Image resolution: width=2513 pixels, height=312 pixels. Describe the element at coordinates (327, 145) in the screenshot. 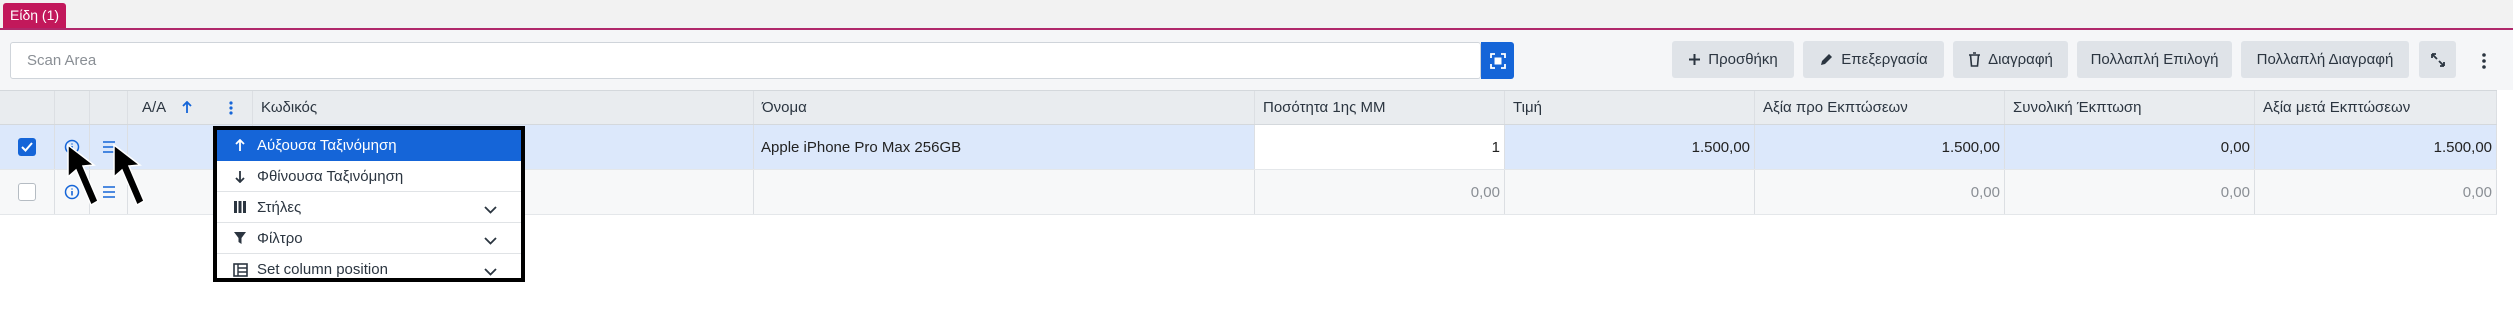

I see `menu-item-label: Αύξουσα Ταξινόμηση` at that location.